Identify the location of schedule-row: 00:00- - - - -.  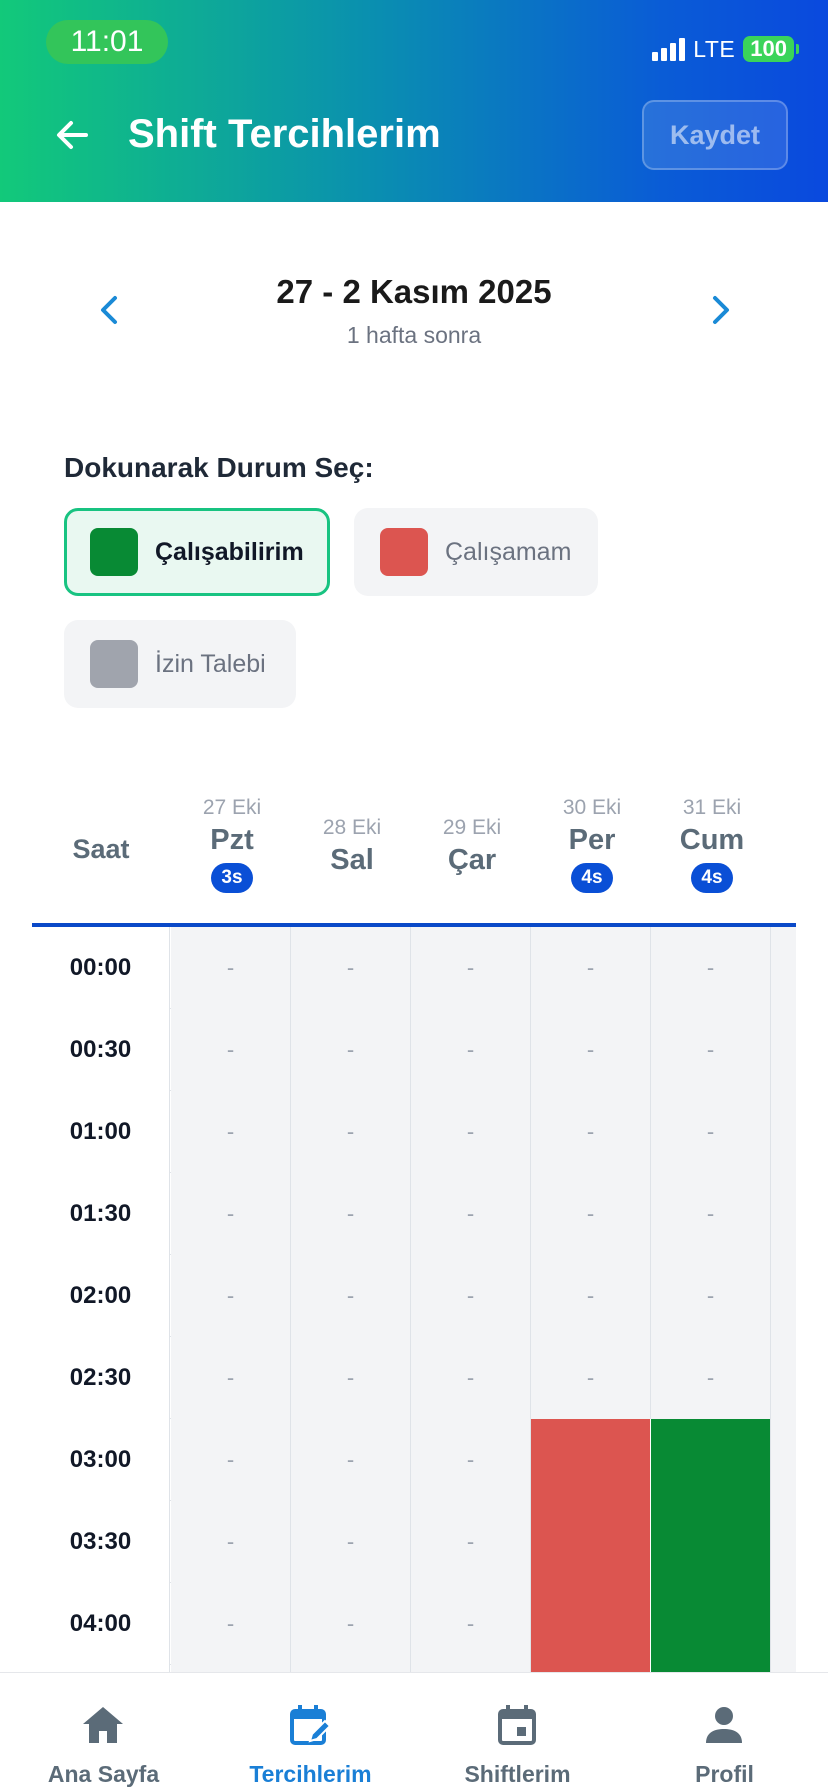
(414, 968).